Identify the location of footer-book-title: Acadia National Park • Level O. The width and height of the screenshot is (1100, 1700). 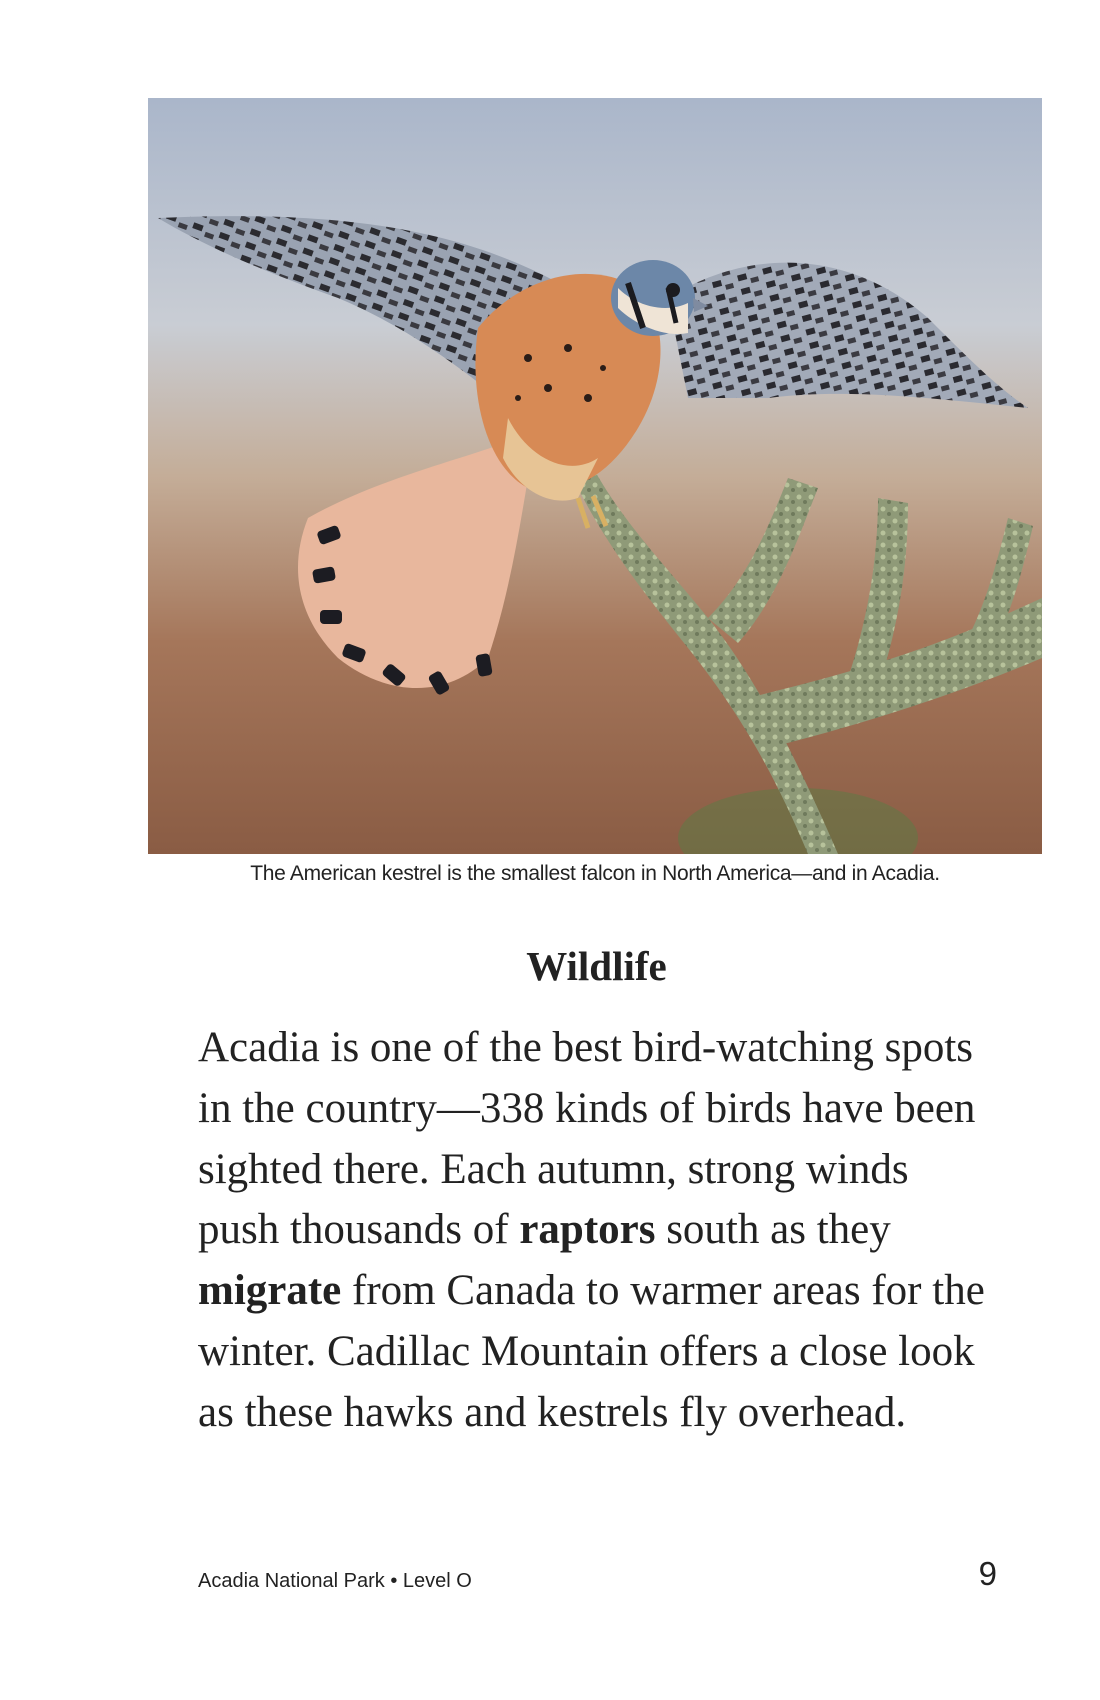
(335, 1581).